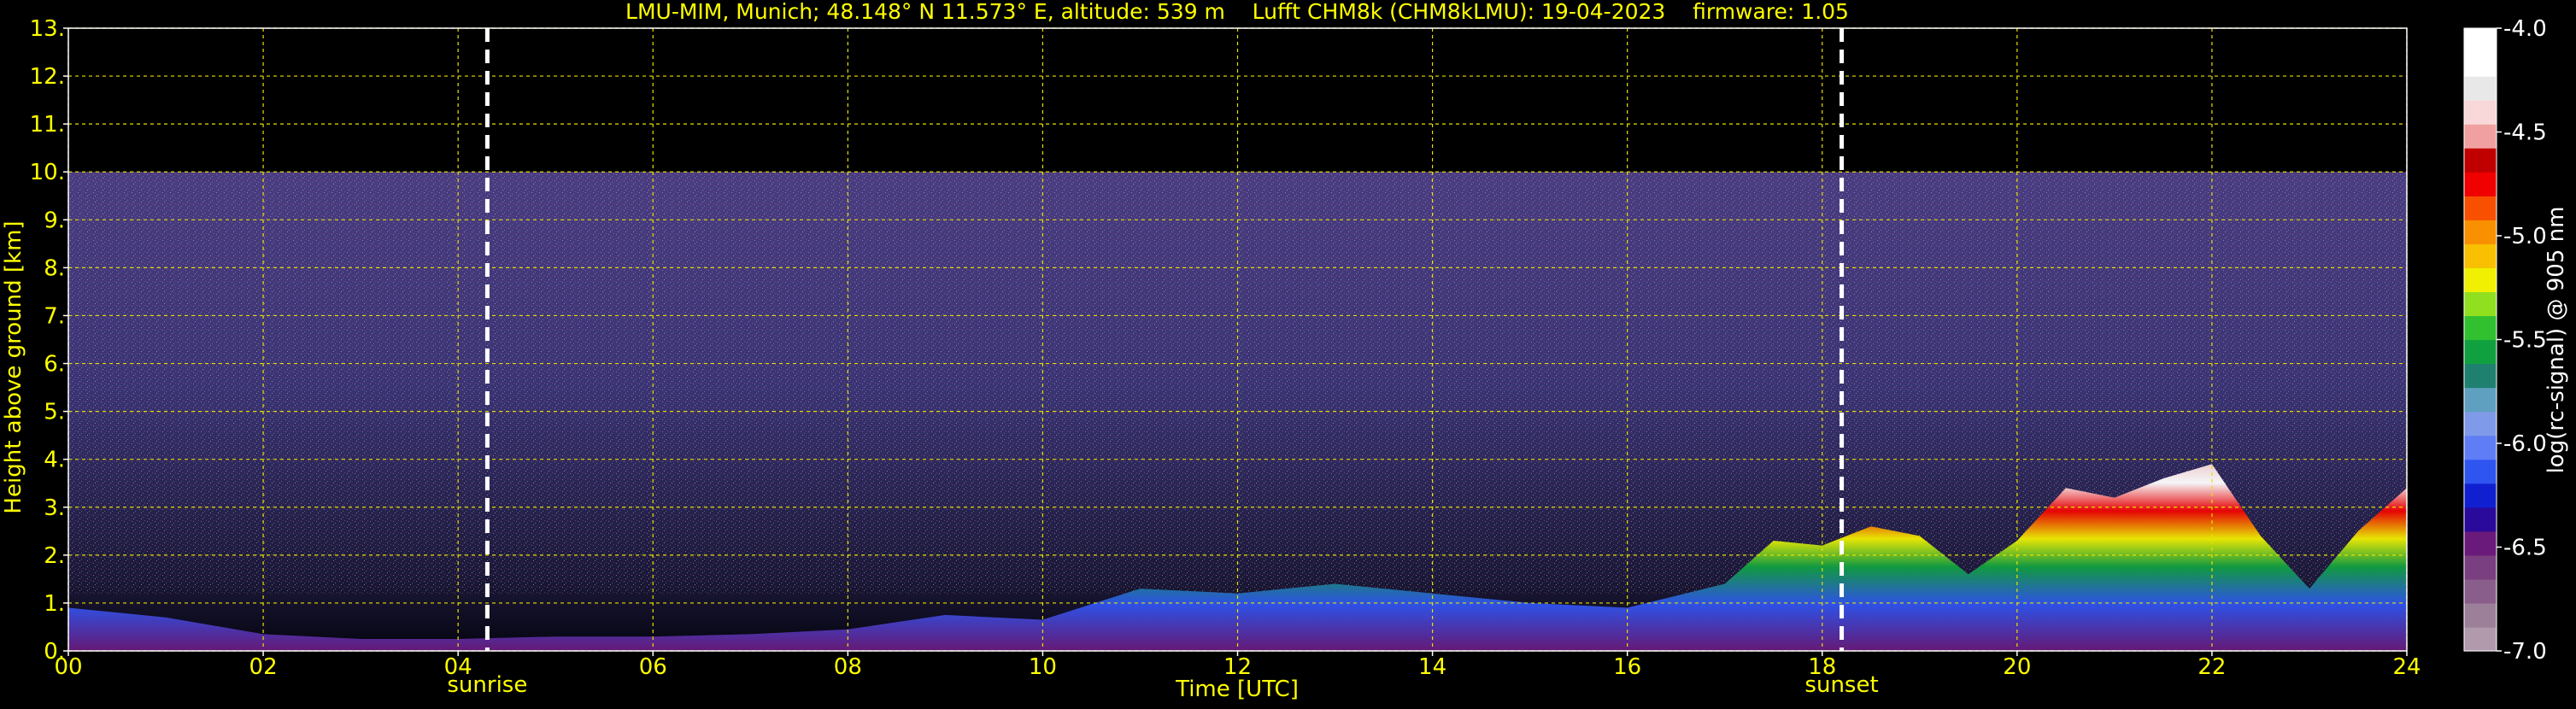 This screenshot has width=2576, height=709. I want to click on x-tick-label: 14, so click(1432, 667).